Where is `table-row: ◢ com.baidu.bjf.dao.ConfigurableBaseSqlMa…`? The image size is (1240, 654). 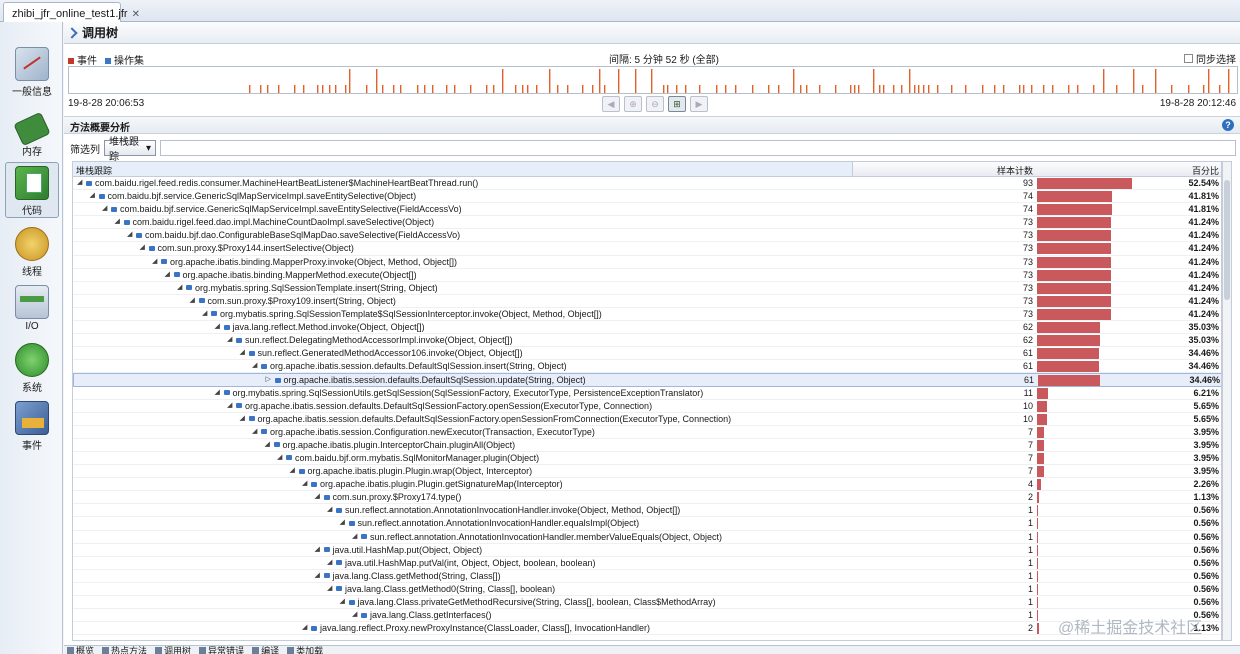
table-row: ◢ com.baidu.bjf.dao.ConfigurableBaseSqlMa… is located at coordinates (647, 236).